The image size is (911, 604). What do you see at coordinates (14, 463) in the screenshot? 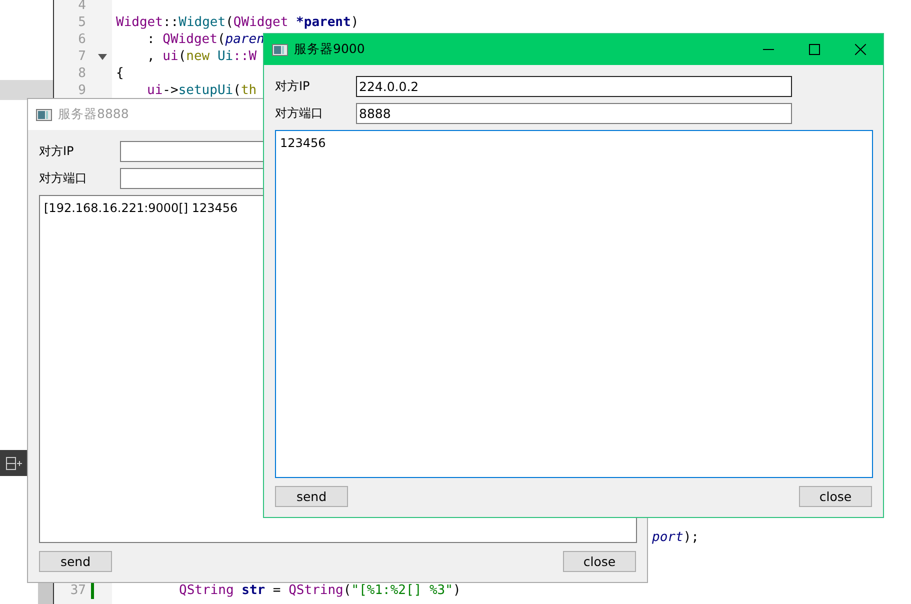
I see `split-add-icon` at bounding box center [14, 463].